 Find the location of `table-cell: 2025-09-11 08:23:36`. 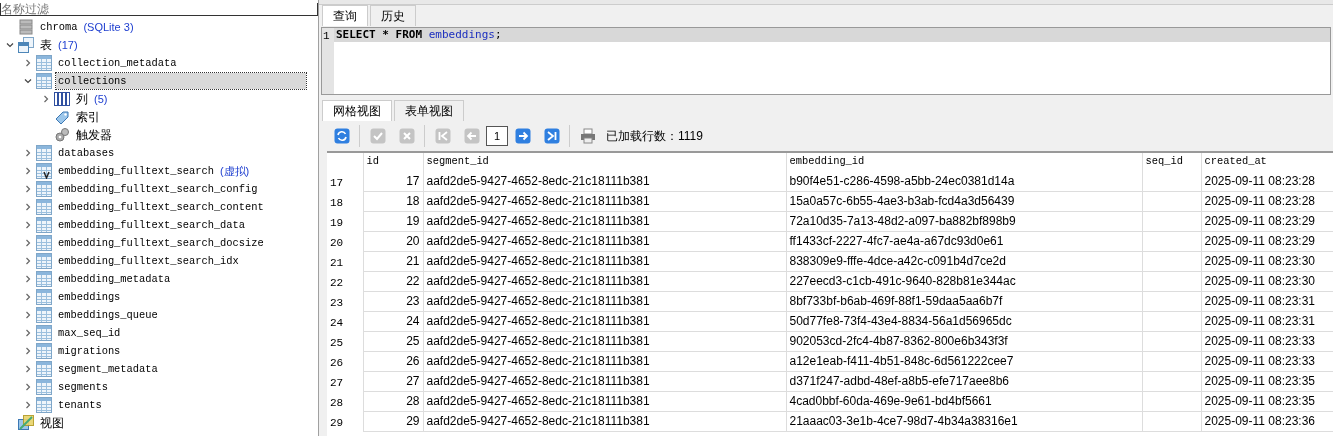

table-cell: 2025-09-11 08:23:36 is located at coordinates (1267, 421).